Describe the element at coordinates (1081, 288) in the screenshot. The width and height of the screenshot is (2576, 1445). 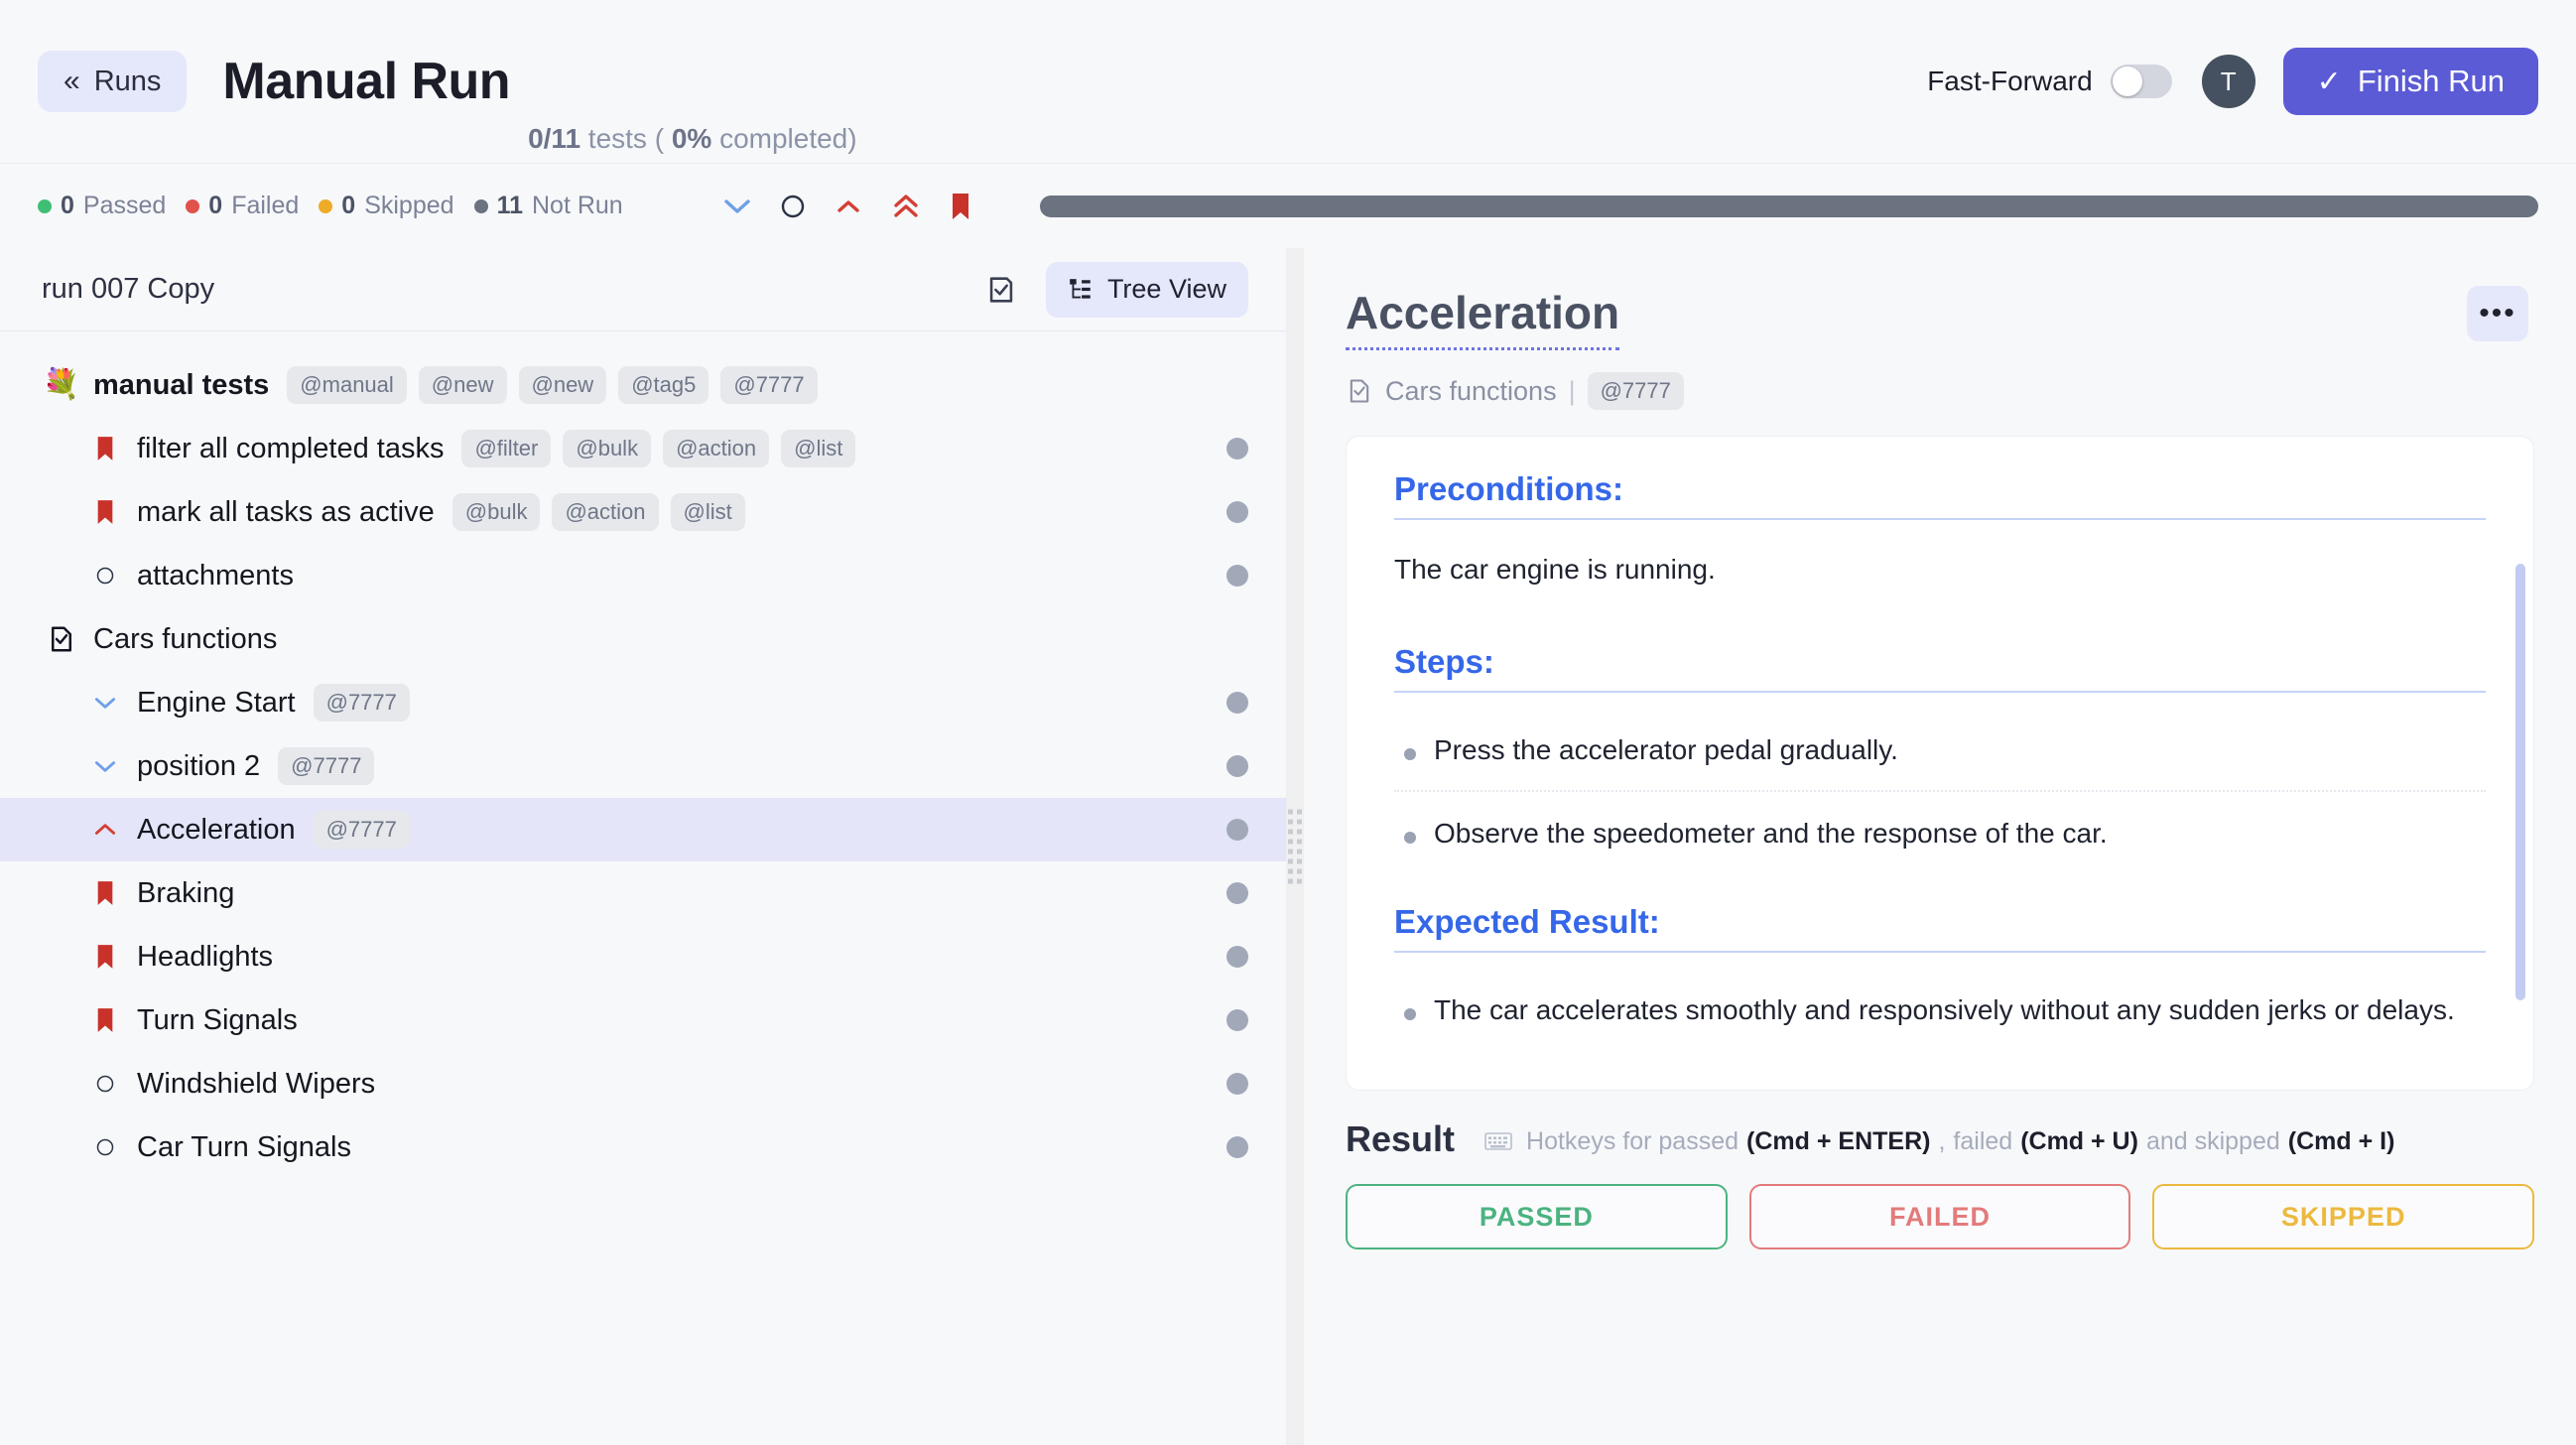
I see `tree-view-icon` at that location.